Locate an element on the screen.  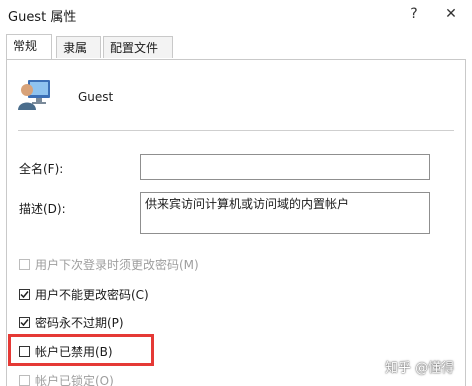
divider is located at coordinates (236, 130).